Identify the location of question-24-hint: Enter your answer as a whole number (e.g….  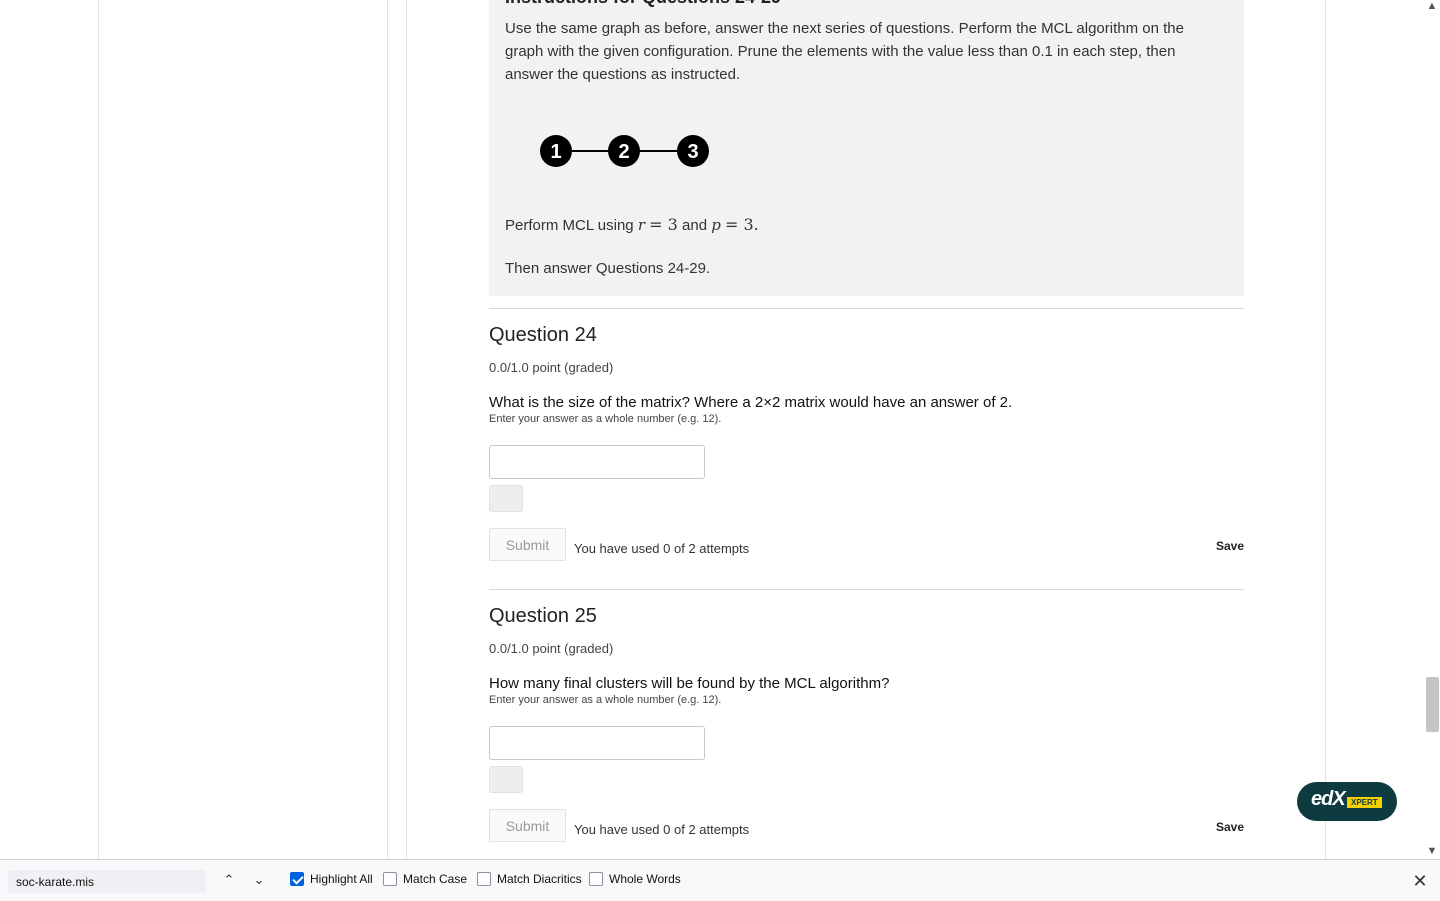
(605, 419).